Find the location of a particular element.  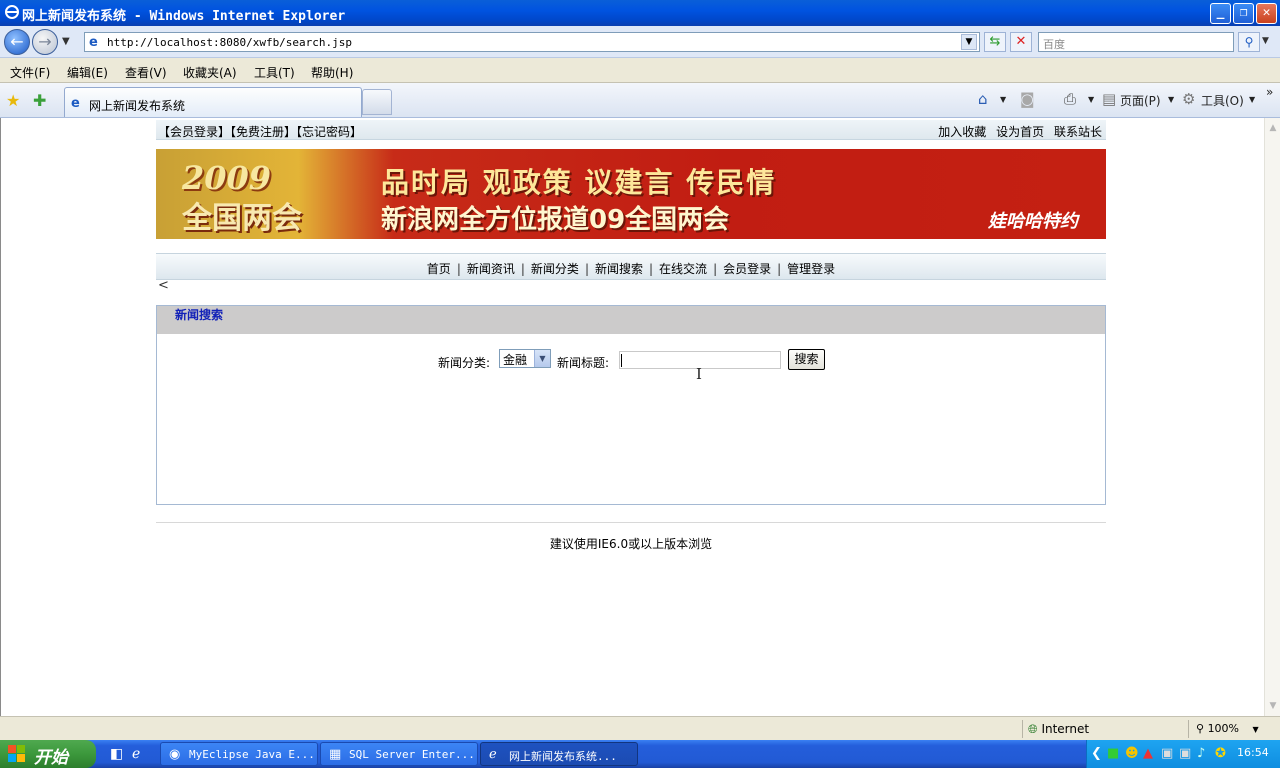

arrow-left-icon: ← is located at coordinates (17, 41).